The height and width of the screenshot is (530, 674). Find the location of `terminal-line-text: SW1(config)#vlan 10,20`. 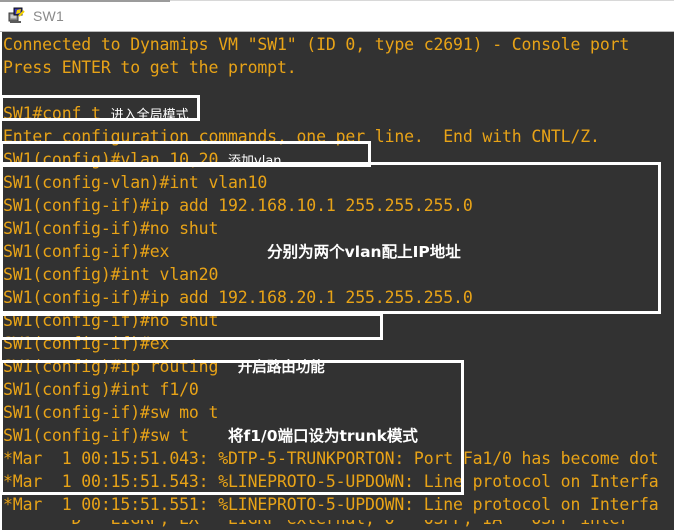

terminal-line-text: SW1(config)#vlan 10,20 is located at coordinates (116, 159).